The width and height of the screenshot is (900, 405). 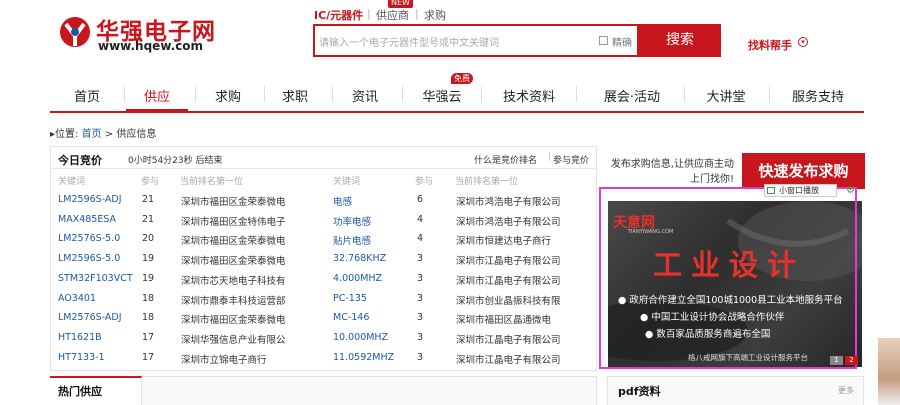 What do you see at coordinates (372, 201) in the screenshot?
I see `bid-keyword-link: 电感` at bounding box center [372, 201].